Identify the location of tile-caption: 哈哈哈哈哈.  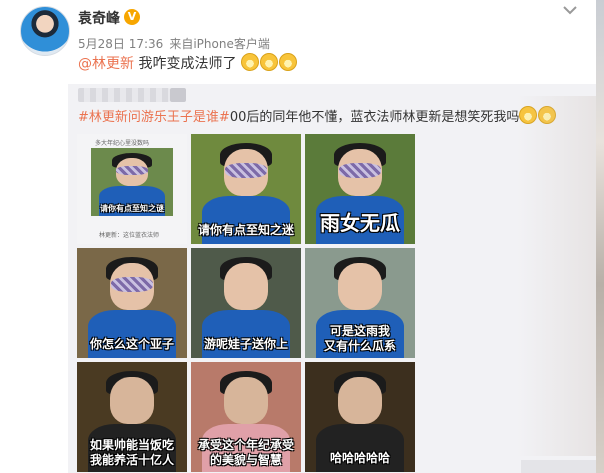
(359, 458).